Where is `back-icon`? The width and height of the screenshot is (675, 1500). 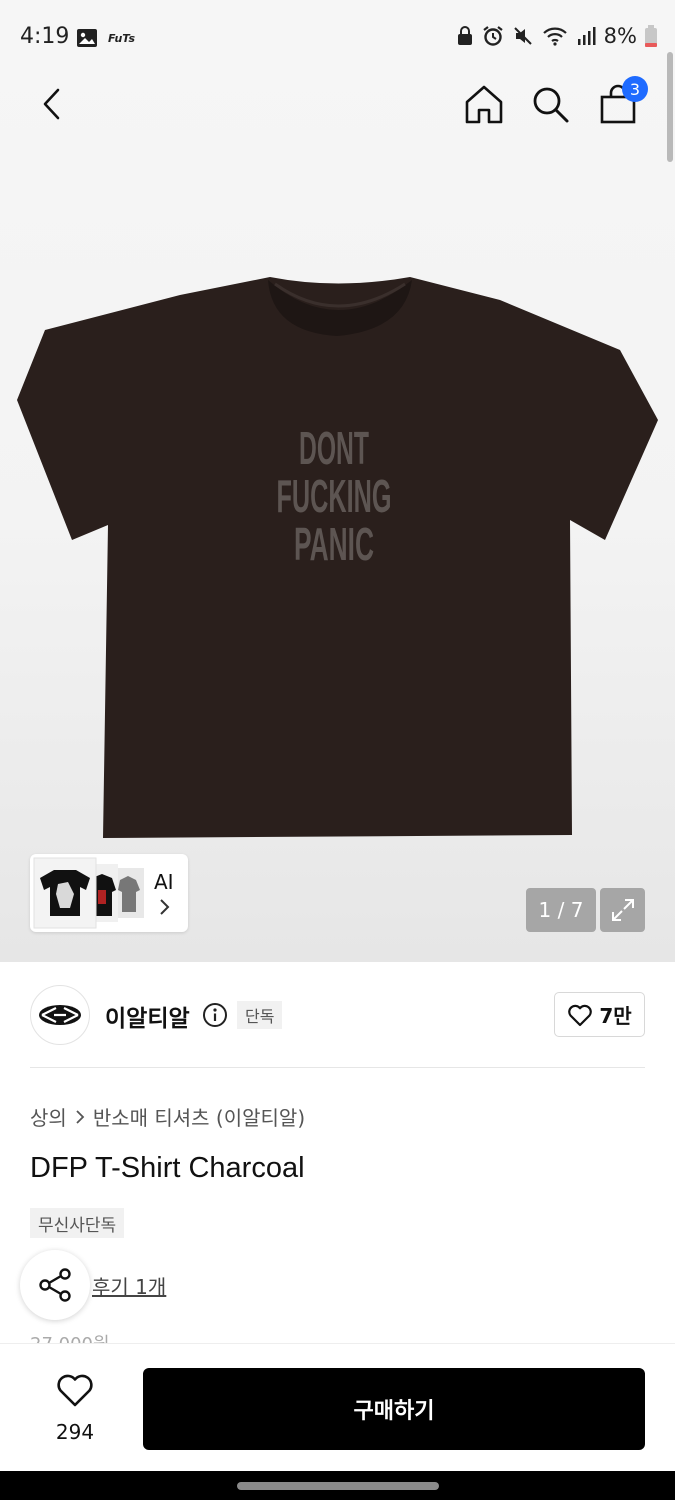 back-icon is located at coordinates (51, 104).